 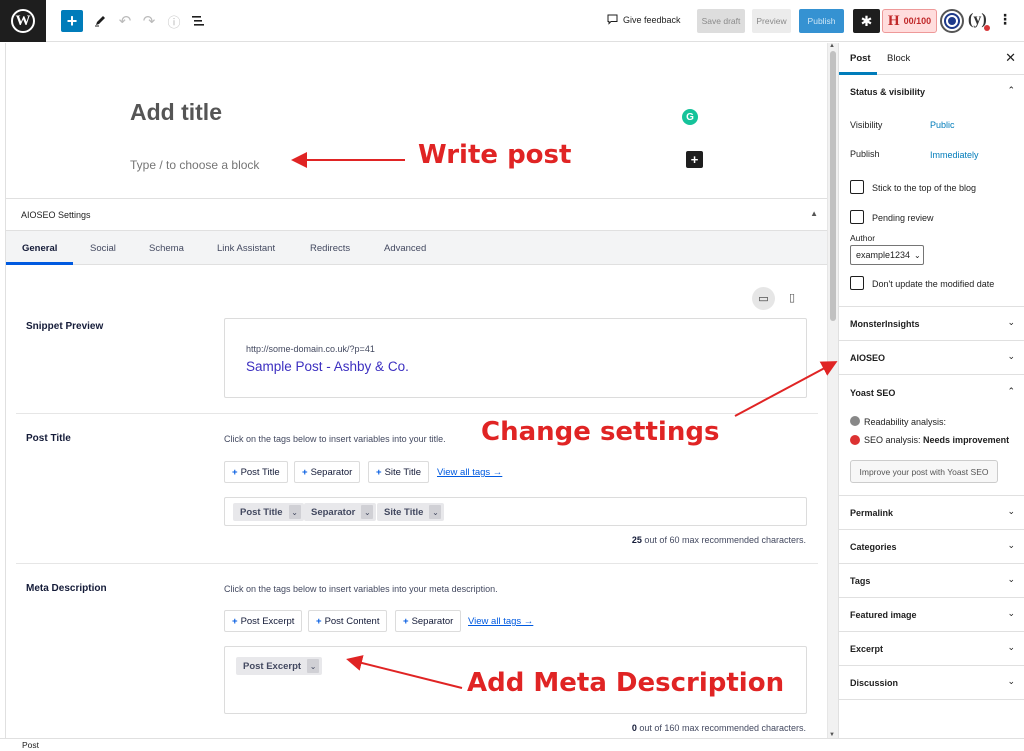 I want to click on inserter-plus-button: +, so click(x=694, y=159).